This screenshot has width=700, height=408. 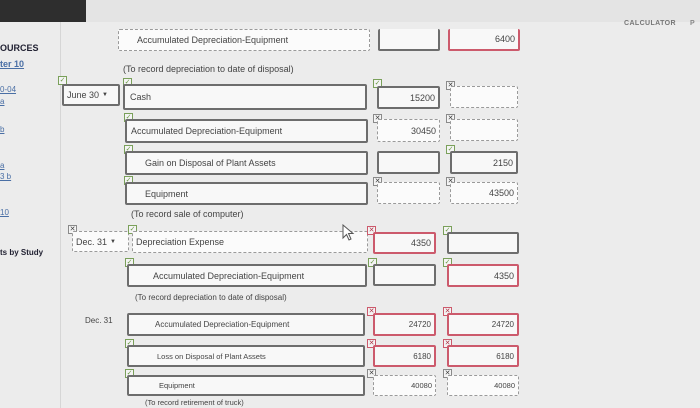 What do you see at coordinates (246, 163) in the screenshot?
I see `account-field-gain: Gain on Disposal of Plant Assets` at bounding box center [246, 163].